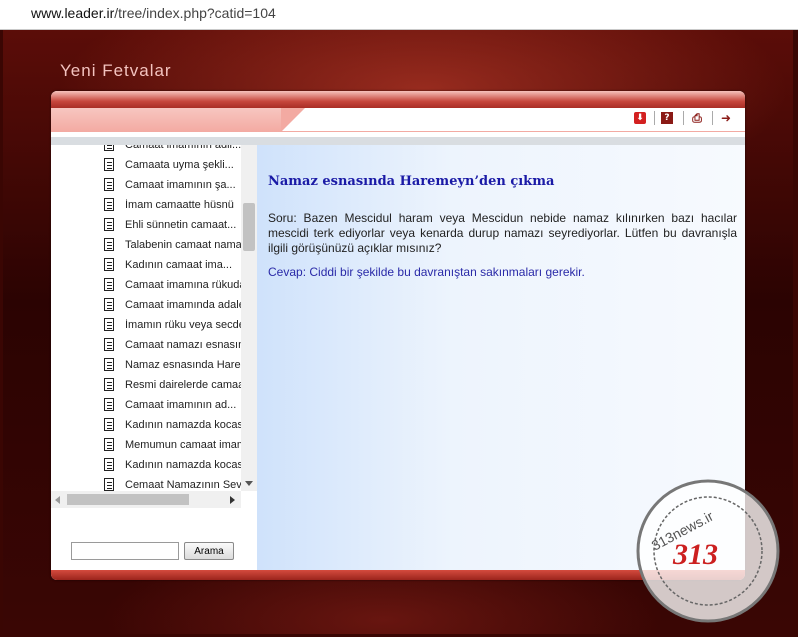 The width and height of the screenshot is (798, 637). I want to click on tree-item: Talabenin camaat namaz, so click(172, 246).